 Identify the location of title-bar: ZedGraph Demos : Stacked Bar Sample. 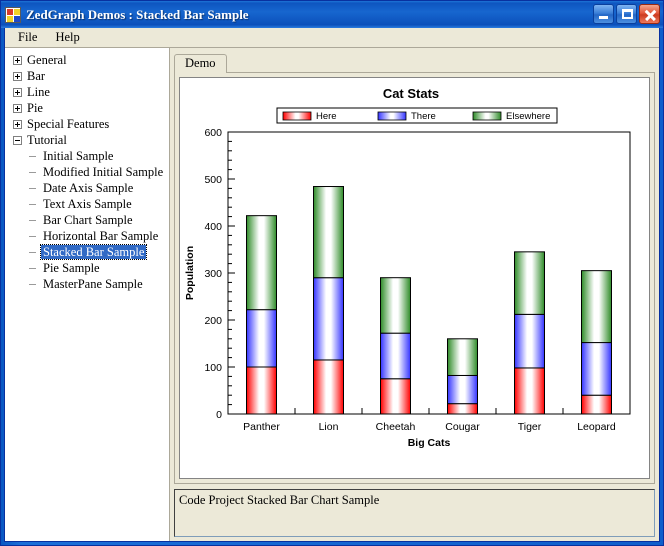
(332, 14).